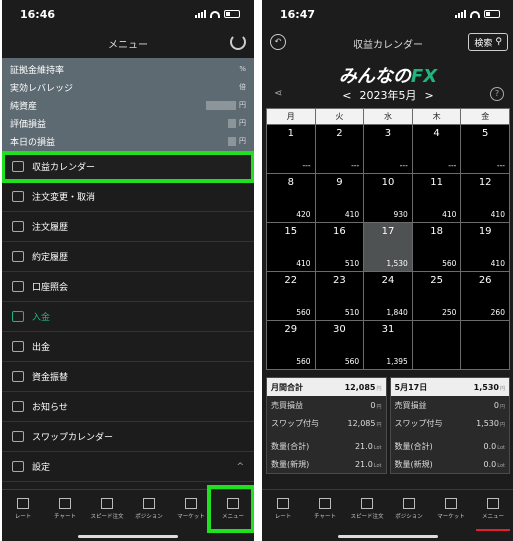 Image resolution: width=513 pixels, height=541 pixels. What do you see at coordinates (128, 257) in the screenshot?
I see `menu-item-execution-history: 約定履歴` at bounding box center [128, 257].